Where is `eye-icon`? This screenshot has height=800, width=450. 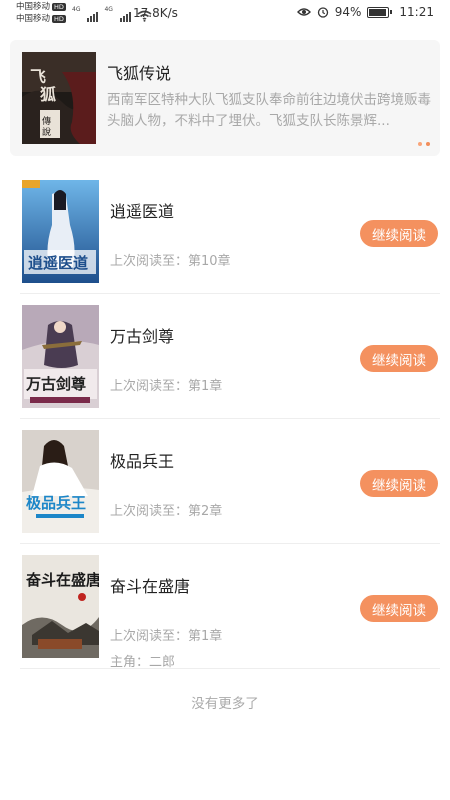
eye-icon is located at coordinates (303, 12).